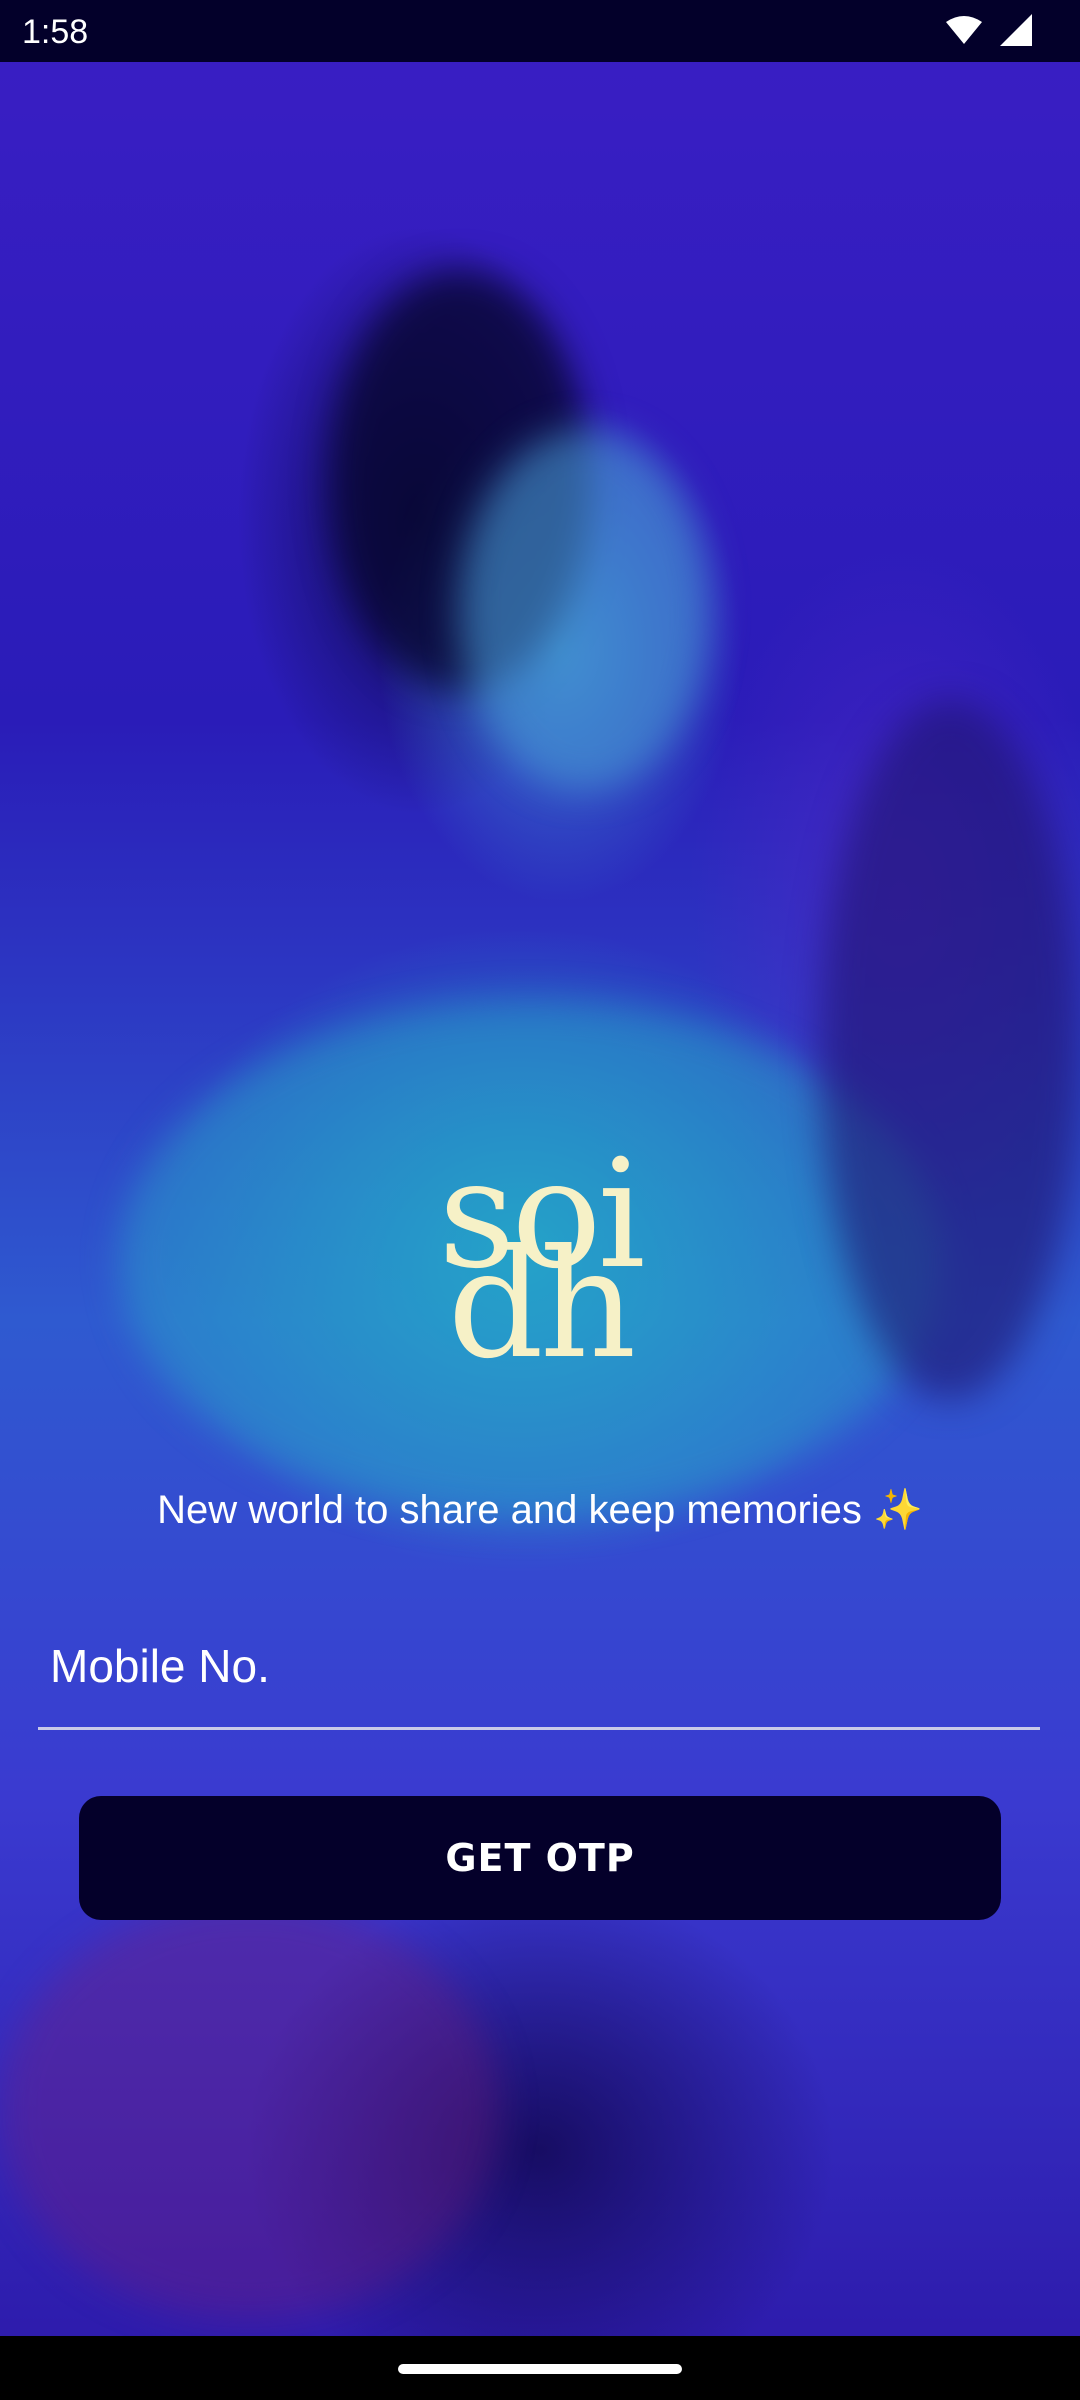  What do you see at coordinates (540, 31) in the screenshot?
I see `status-bar: 1:58` at bounding box center [540, 31].